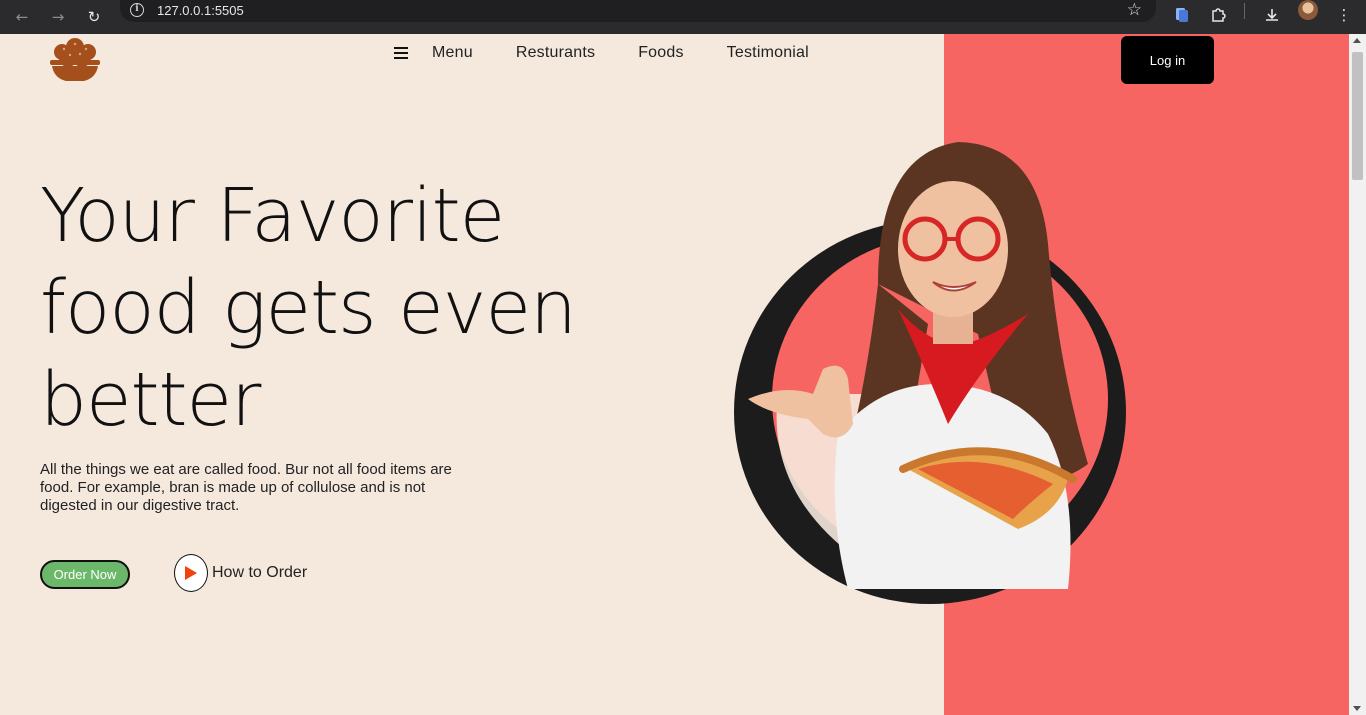  I want to click on reload-icon: ↻, so click(94, 17).